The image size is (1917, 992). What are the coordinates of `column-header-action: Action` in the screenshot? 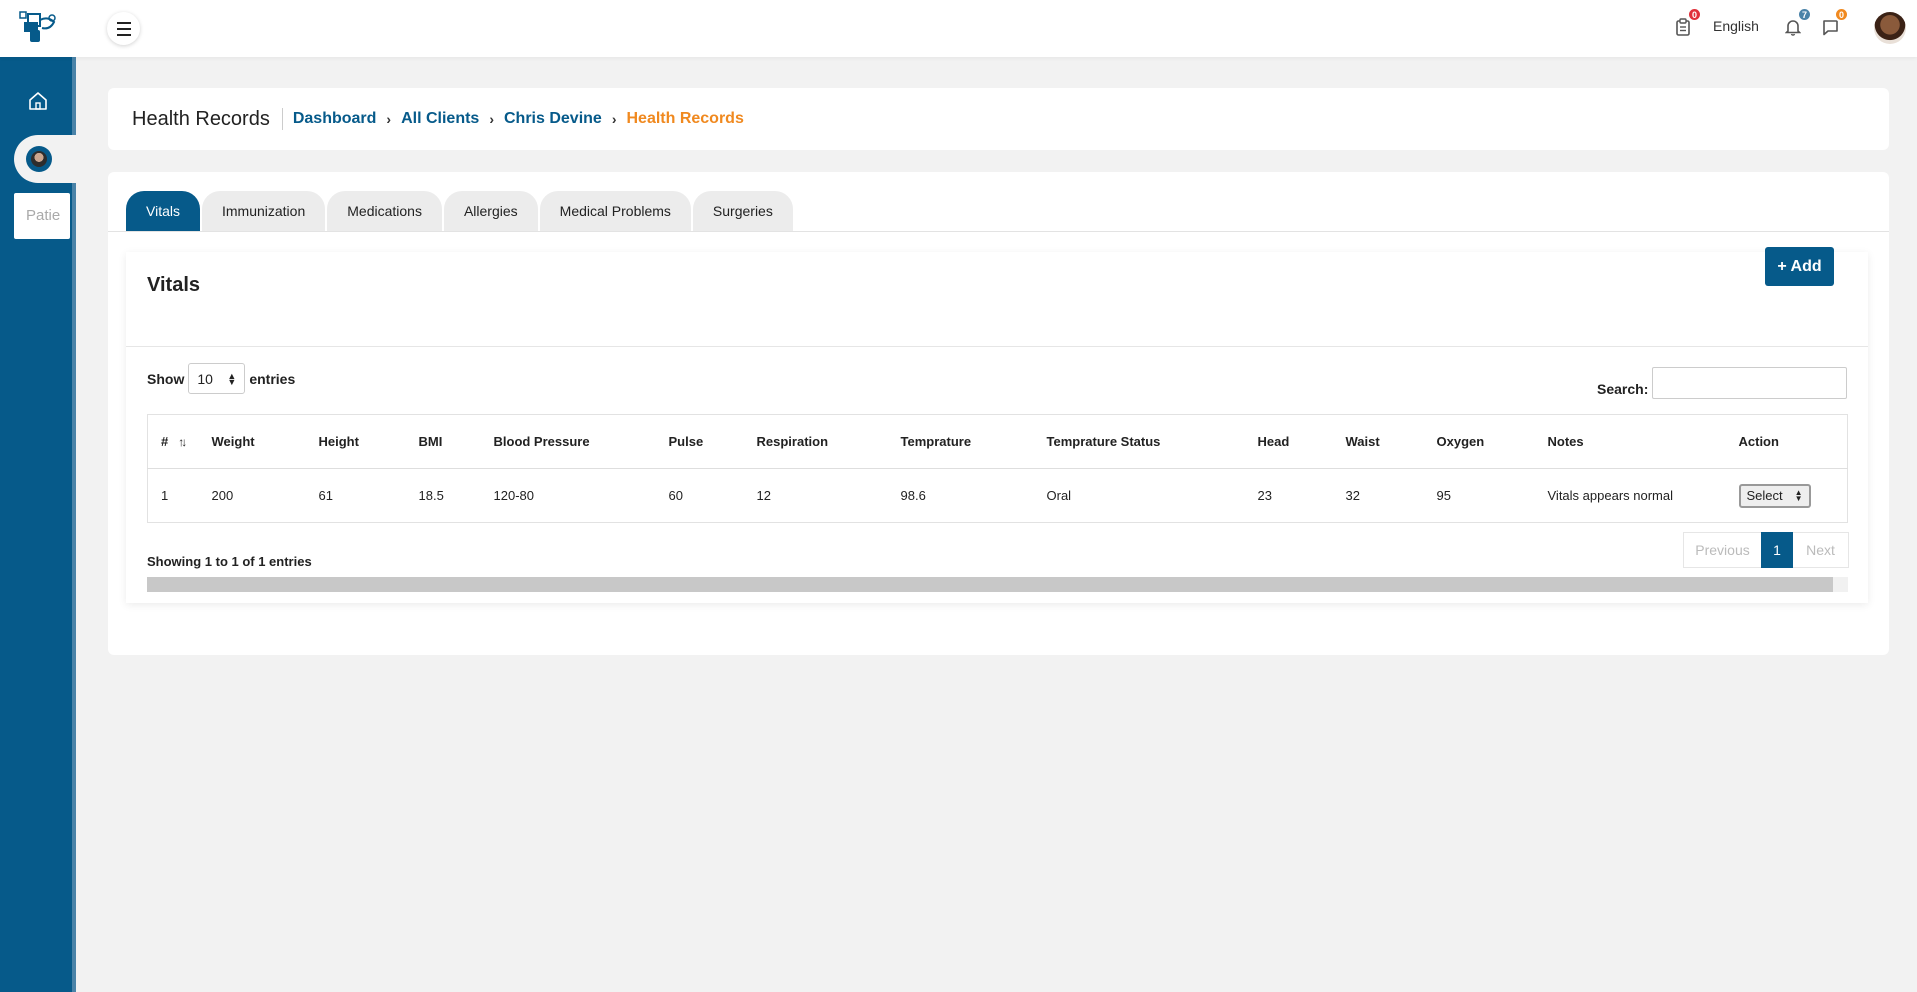 It's located at (1786, 441).